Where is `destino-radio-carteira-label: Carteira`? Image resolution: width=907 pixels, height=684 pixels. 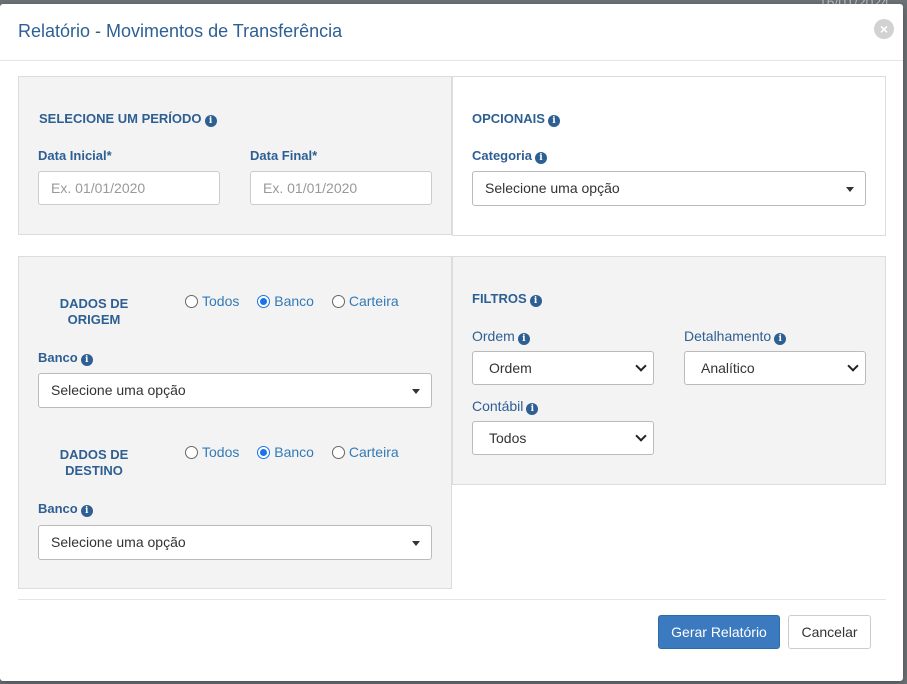
destino-radio-carteira-label: Carteira is located at coordinates (373, 452).